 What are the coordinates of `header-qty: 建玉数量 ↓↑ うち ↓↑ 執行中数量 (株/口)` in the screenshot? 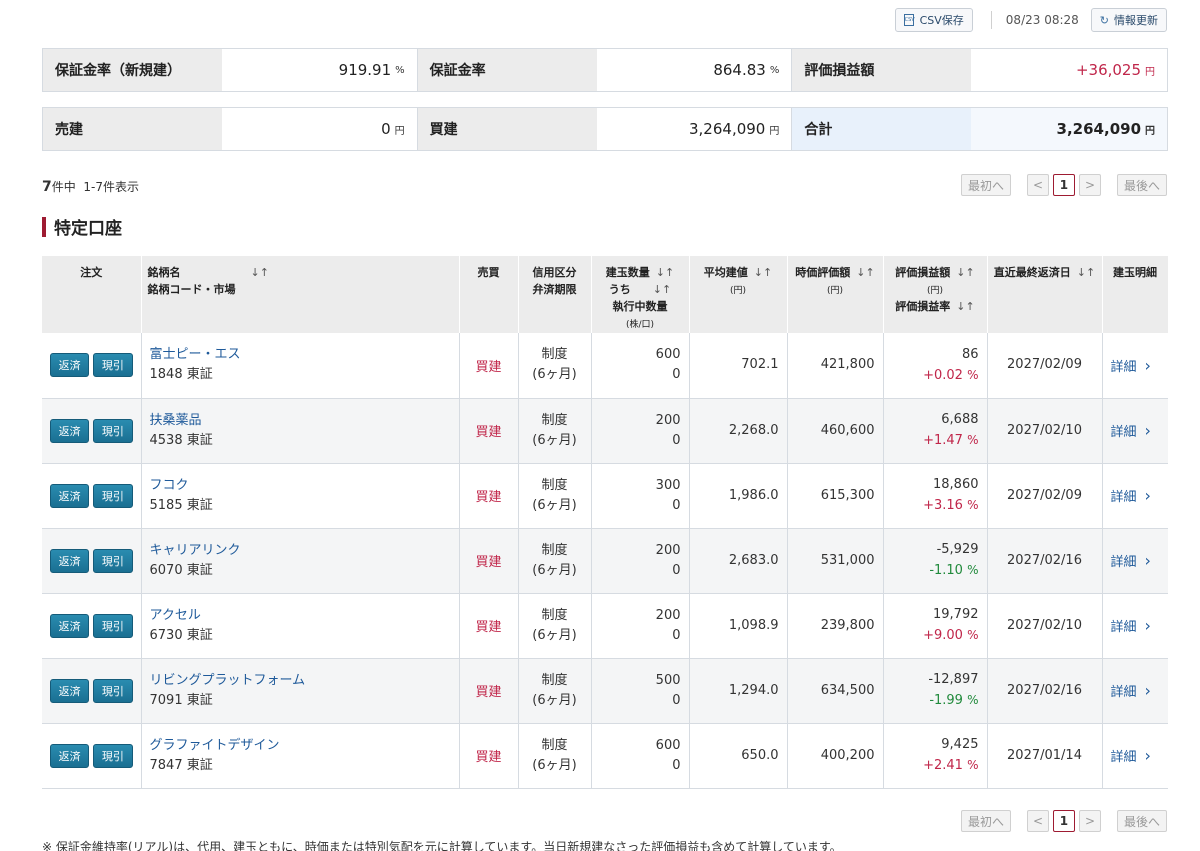 It's located at (640, 294).